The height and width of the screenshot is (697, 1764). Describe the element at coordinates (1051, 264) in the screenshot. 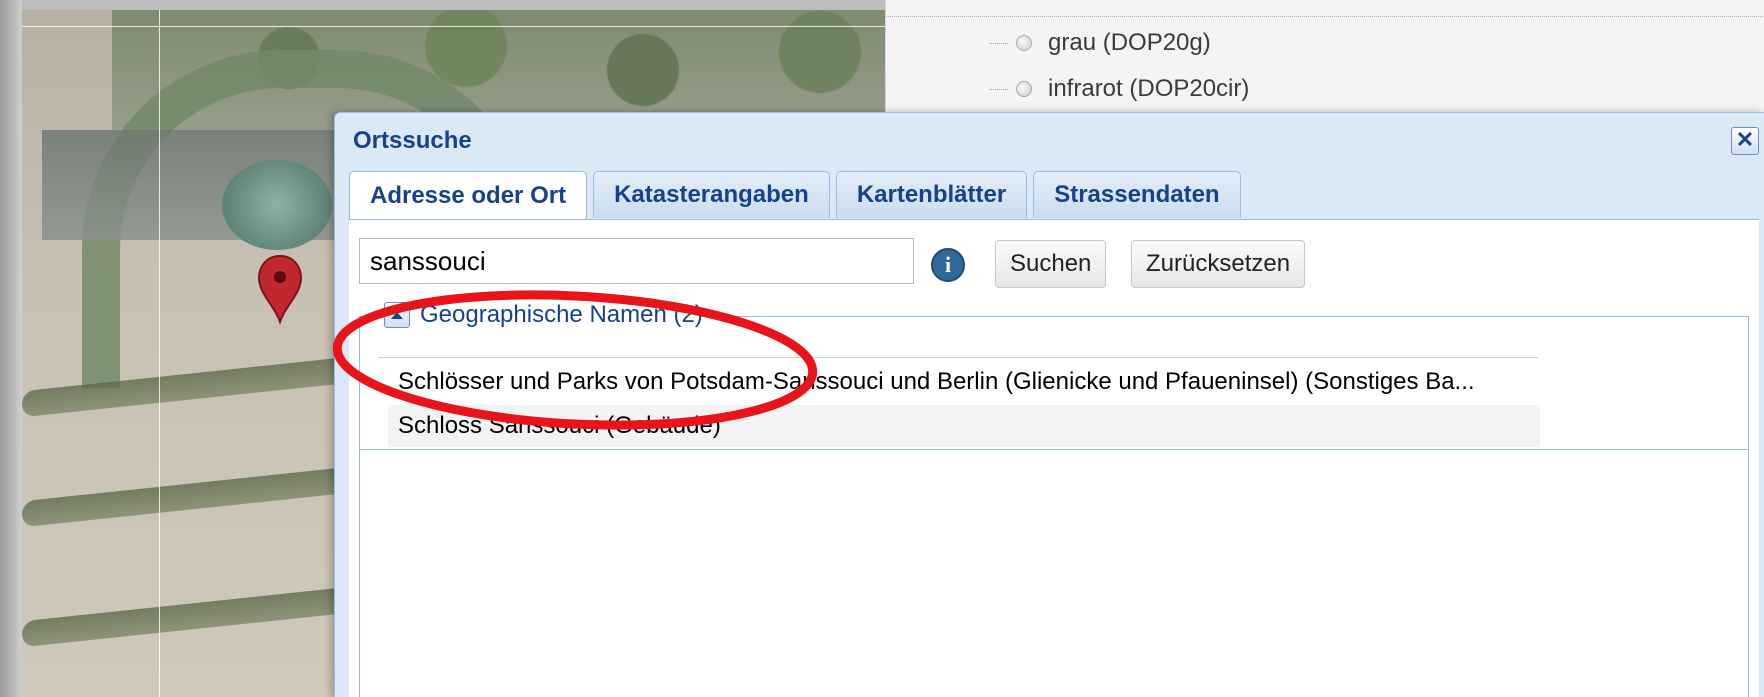

I see `search-button: Suchen` at that location.